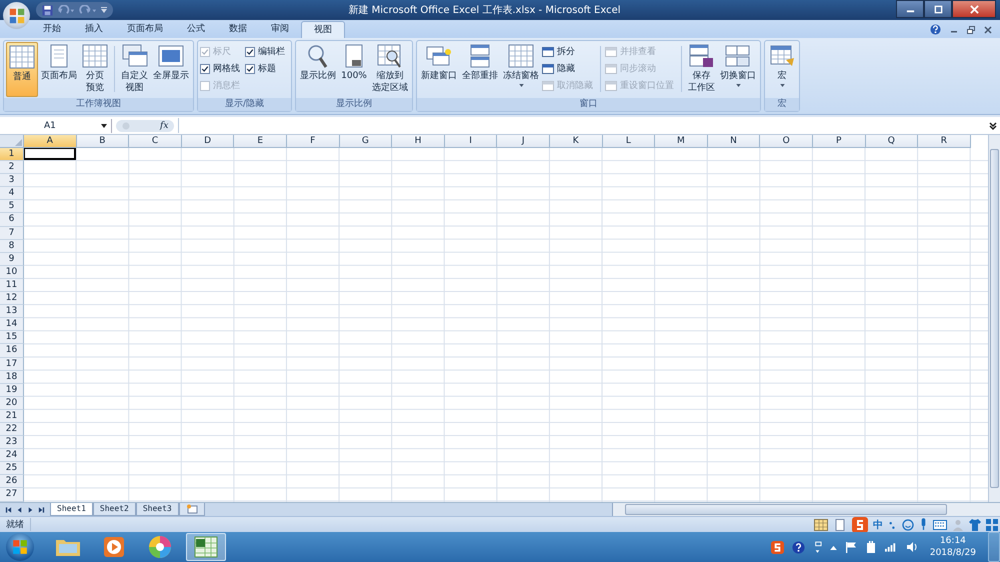 Image resolution: width=1000 pixels, height=562 pixels. Describe the element at coordinates (994, 318) in the screenshot. I see `vertical-scrollbar` at that location.